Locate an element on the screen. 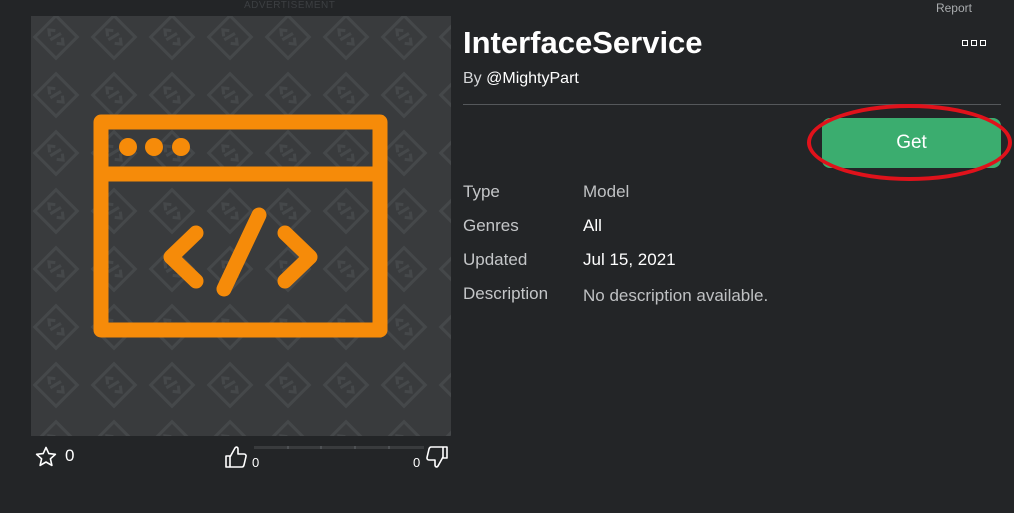  report-link: Report is located at coordinates (954, 8).